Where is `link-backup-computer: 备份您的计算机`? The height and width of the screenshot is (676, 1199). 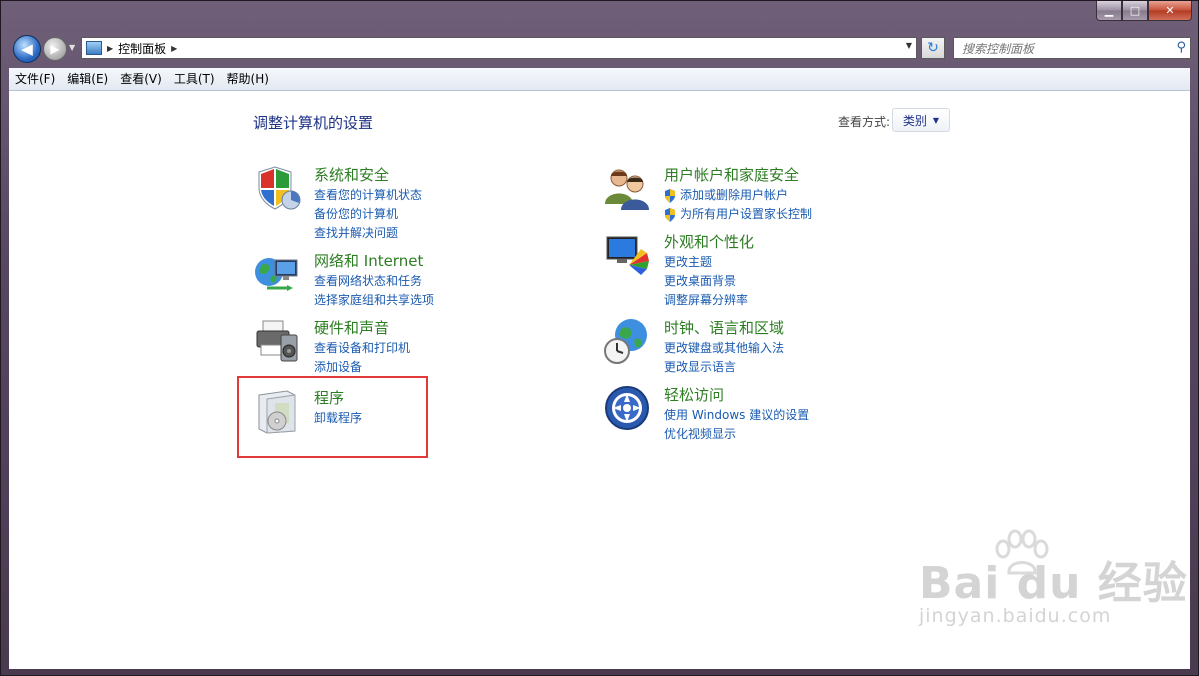
link-backup-computer: 备份您的计算机 is located at coordinates (368, 214).